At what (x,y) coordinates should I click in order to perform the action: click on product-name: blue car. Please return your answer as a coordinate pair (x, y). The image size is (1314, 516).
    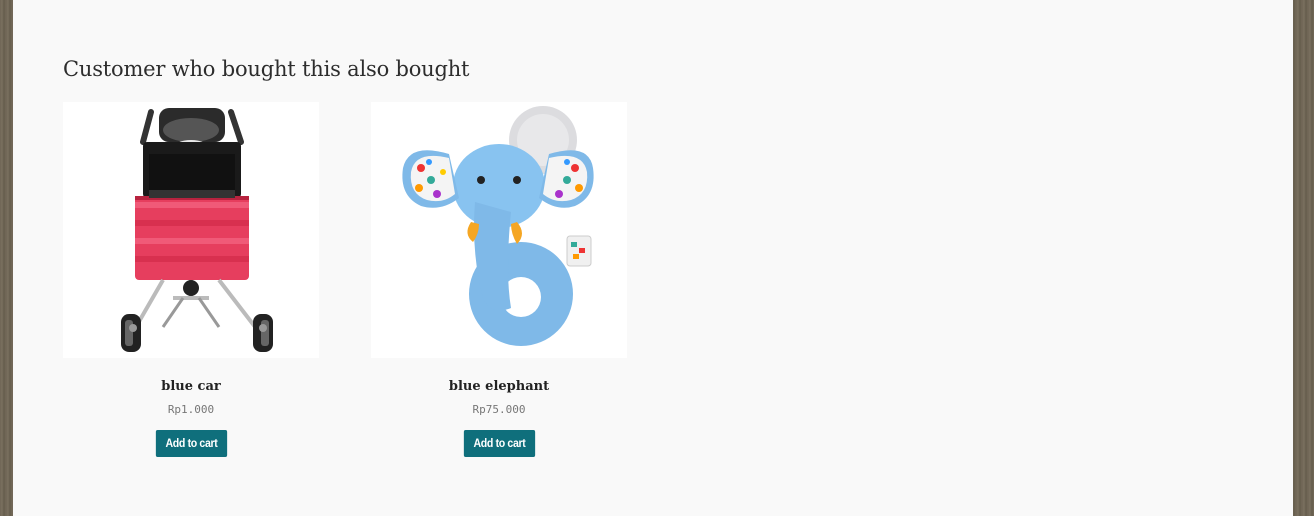
    Looking at the image, I should click on (191, 387).